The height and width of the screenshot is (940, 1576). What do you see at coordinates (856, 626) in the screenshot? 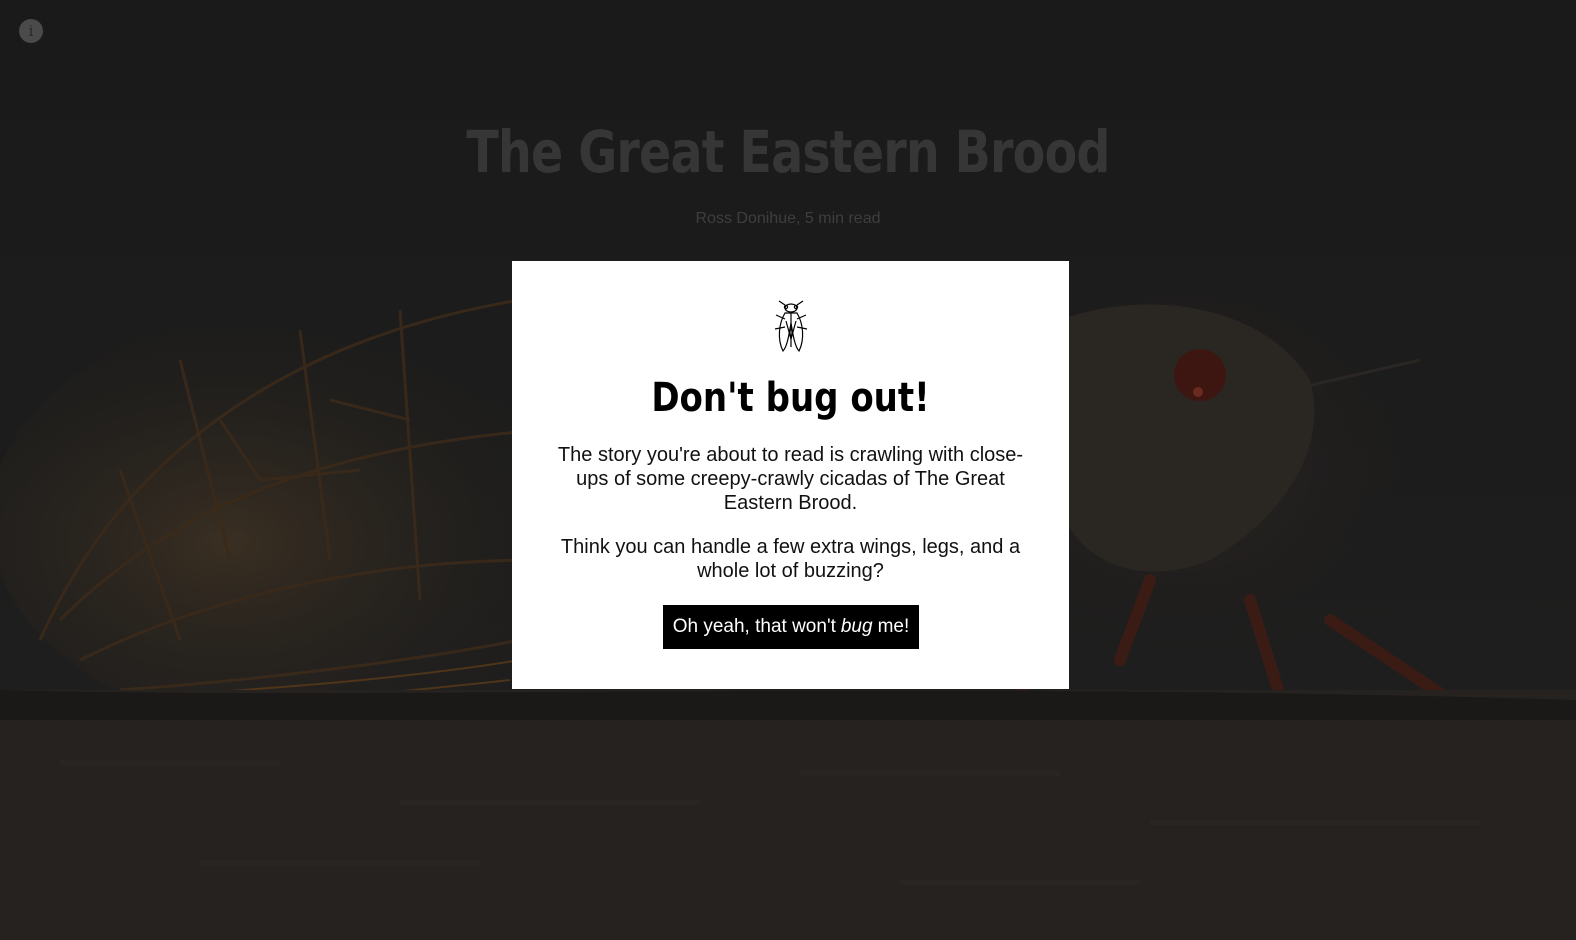
I see `confirm-button-emphasis: bug` at bounding box center [856, 626].